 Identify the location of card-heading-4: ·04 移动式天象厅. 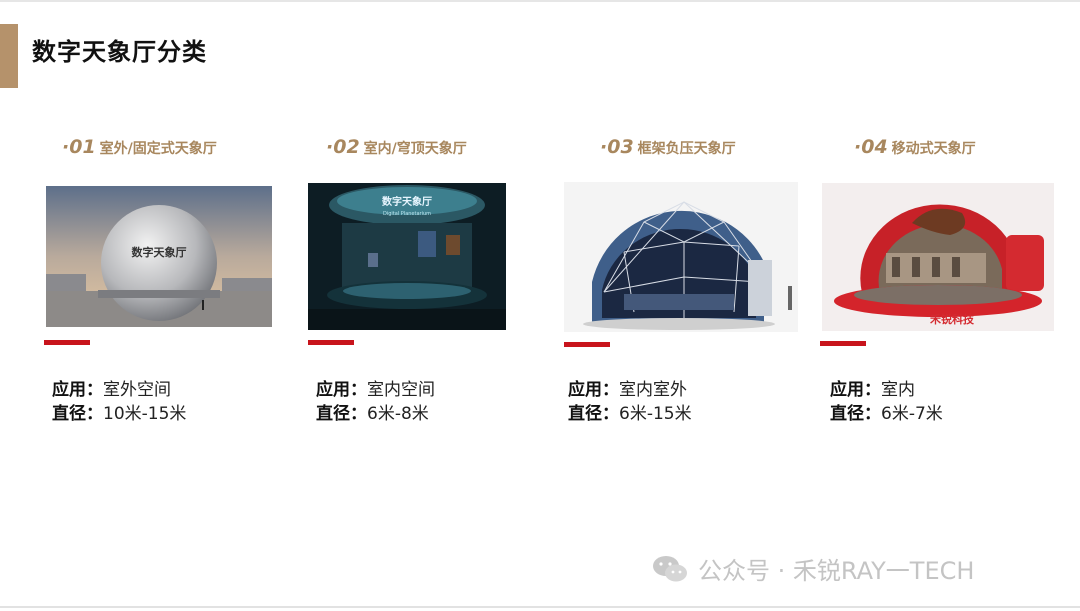
(915, 147).